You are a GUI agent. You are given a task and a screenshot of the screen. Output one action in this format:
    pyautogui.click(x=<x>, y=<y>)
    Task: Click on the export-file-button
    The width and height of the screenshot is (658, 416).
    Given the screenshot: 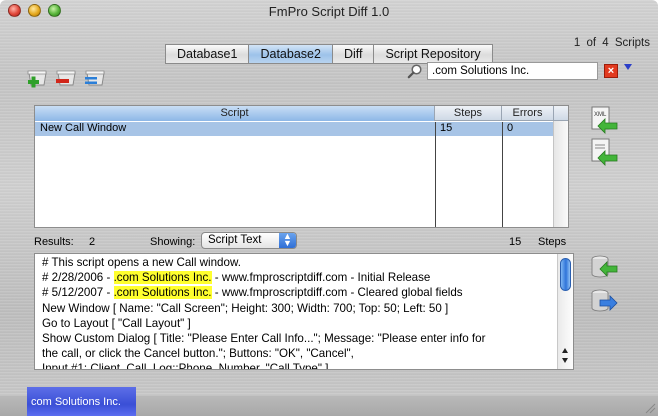 What is the action you would take?
    pyautogui.click(x=604, y=153)
    